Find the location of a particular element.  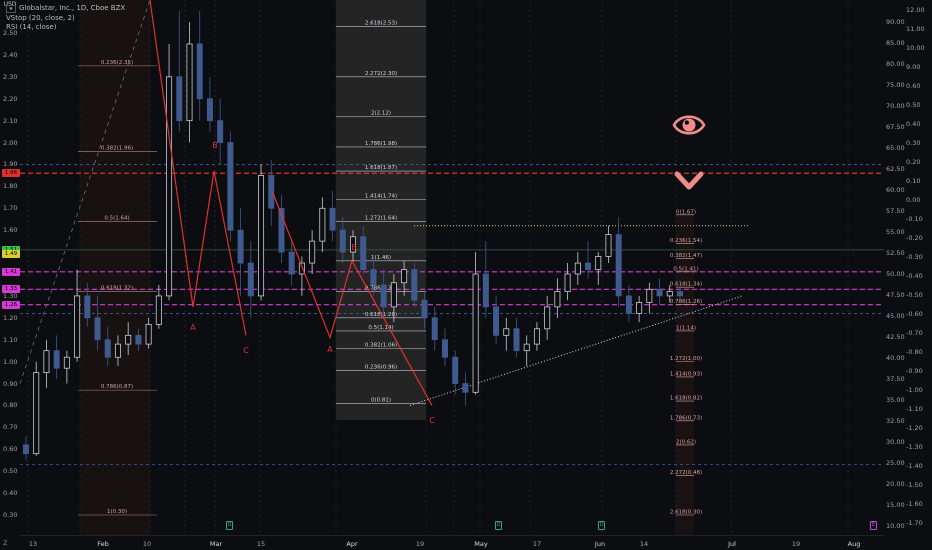

rsi-tick-label: 32.50 is located at coordinates (895, 421).